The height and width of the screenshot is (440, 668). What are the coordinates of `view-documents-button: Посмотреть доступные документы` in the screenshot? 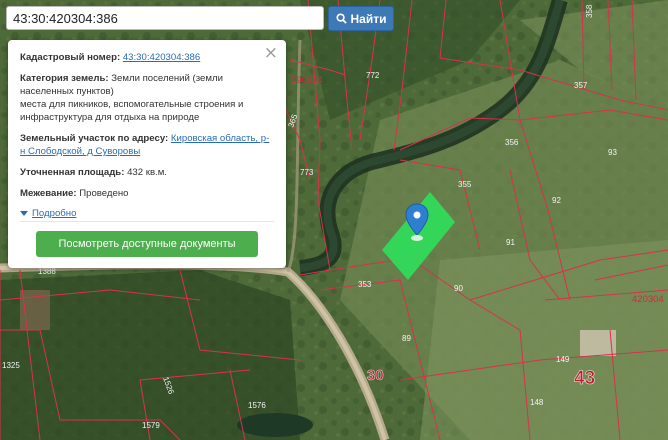 It's located at (147, 244).